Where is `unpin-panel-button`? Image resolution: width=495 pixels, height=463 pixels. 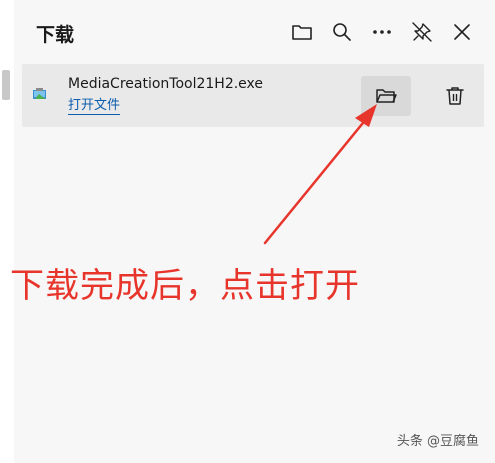
unpin-panel-button is located at coordinates (422, 32).